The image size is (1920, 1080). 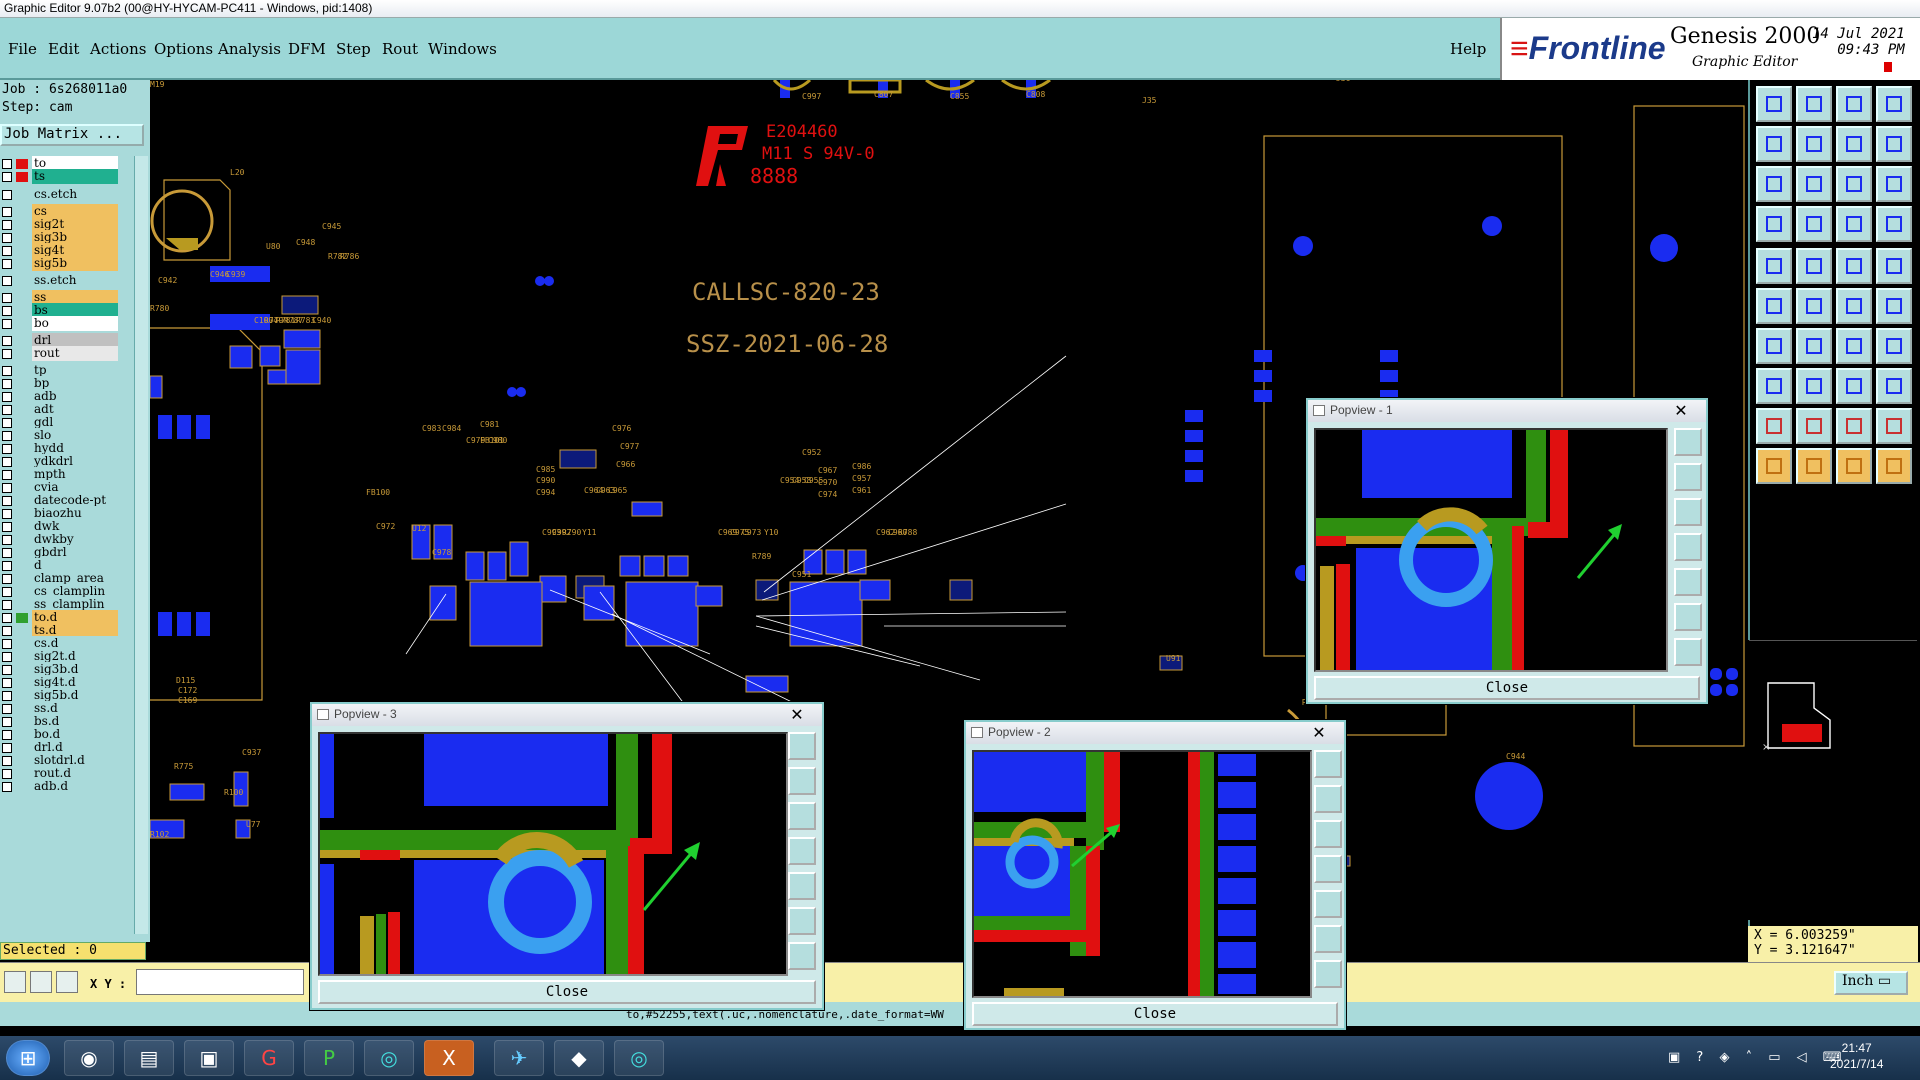 What do you see at coordinates (89, 1058) in the screenshot?
I see `taskbar-app-shell: ◉` at bounding box center [89, 1058].